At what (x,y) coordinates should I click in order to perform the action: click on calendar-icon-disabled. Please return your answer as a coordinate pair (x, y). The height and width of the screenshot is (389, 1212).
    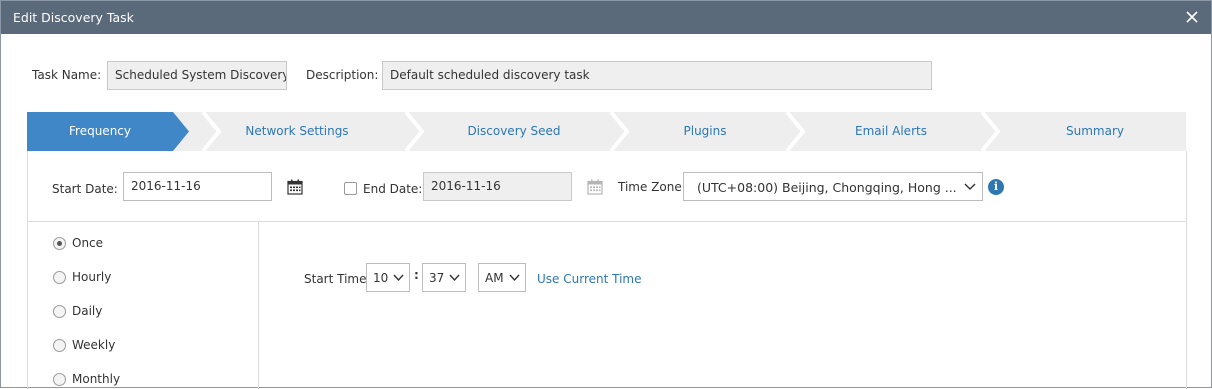
    Looking at the image, I should click on (595, 187).